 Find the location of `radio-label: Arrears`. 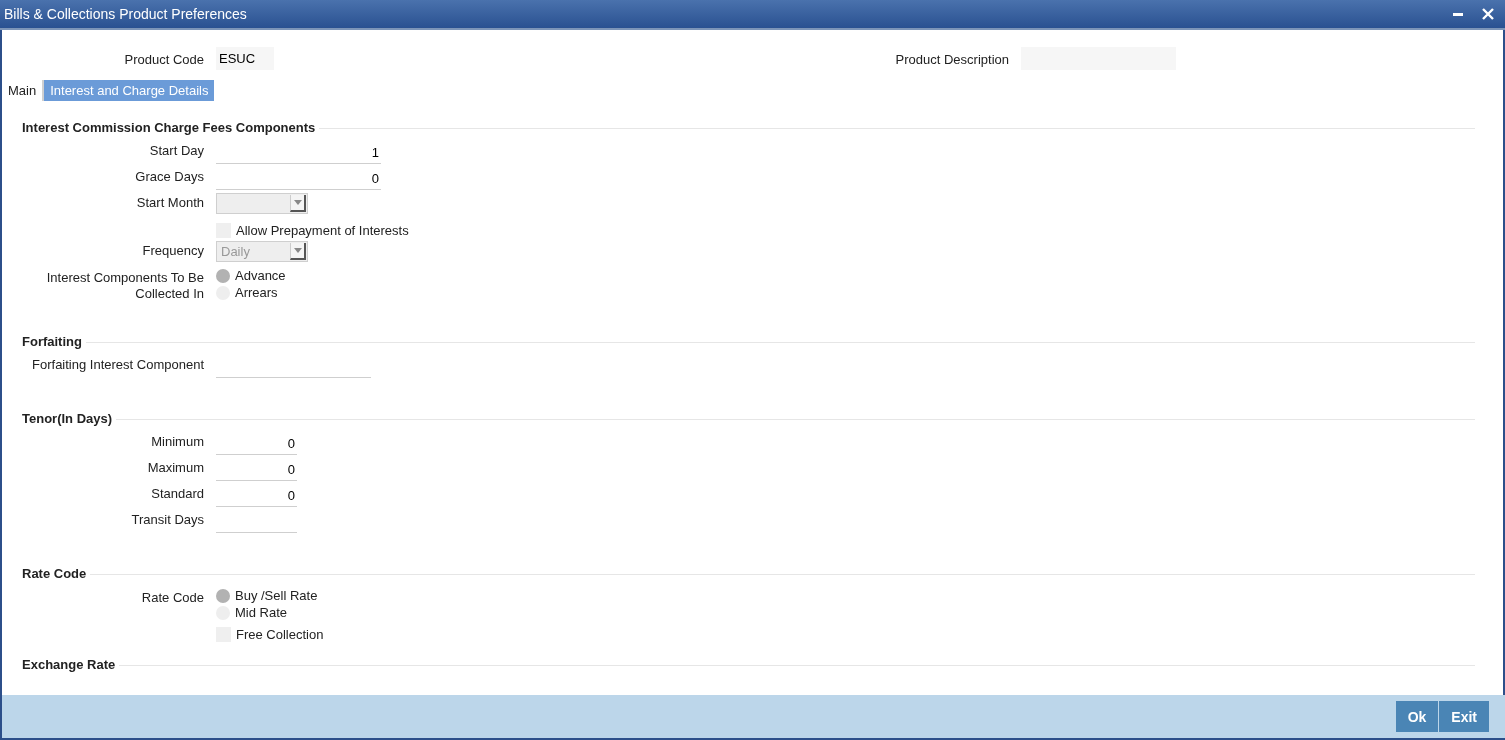

radio-label: Arrears is located at coordinates (256, 292).